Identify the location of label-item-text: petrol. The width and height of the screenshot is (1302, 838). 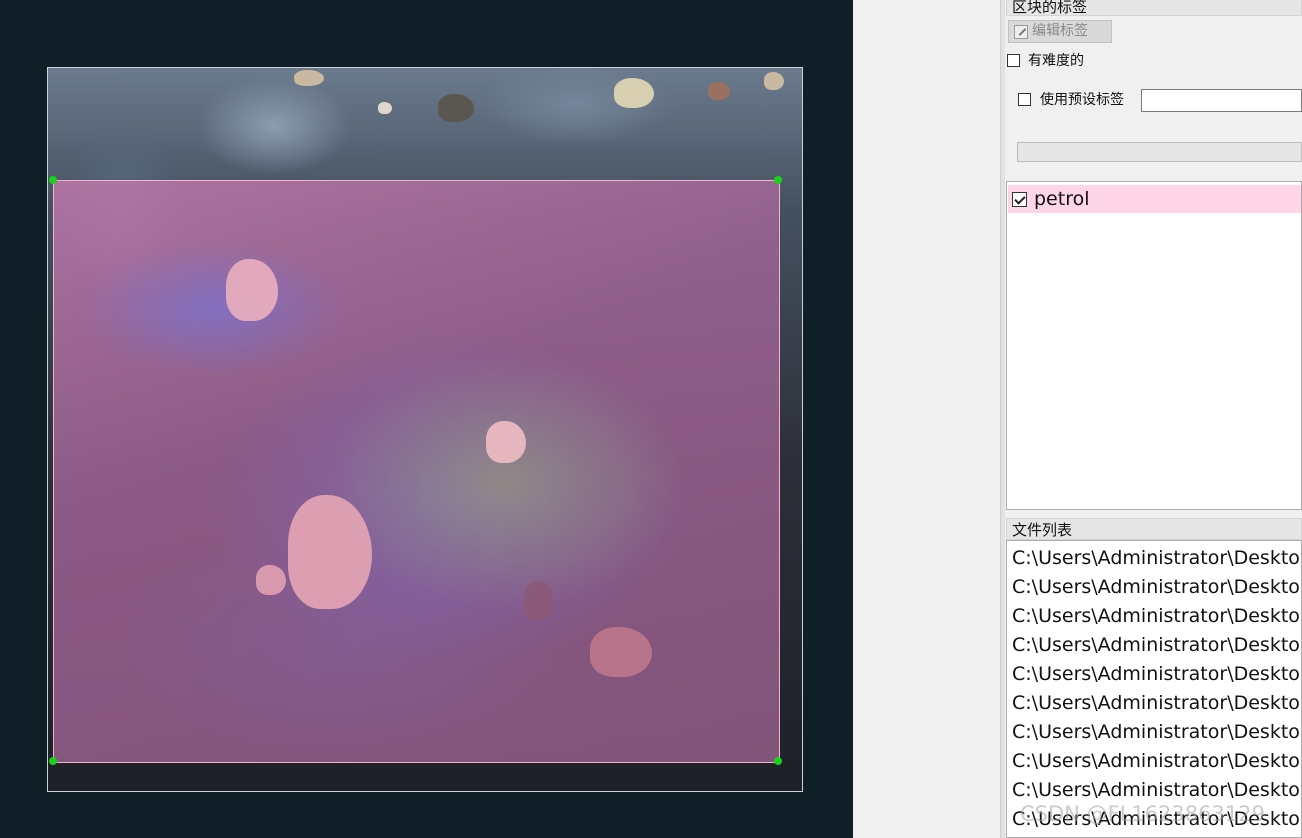
(1062, 199).